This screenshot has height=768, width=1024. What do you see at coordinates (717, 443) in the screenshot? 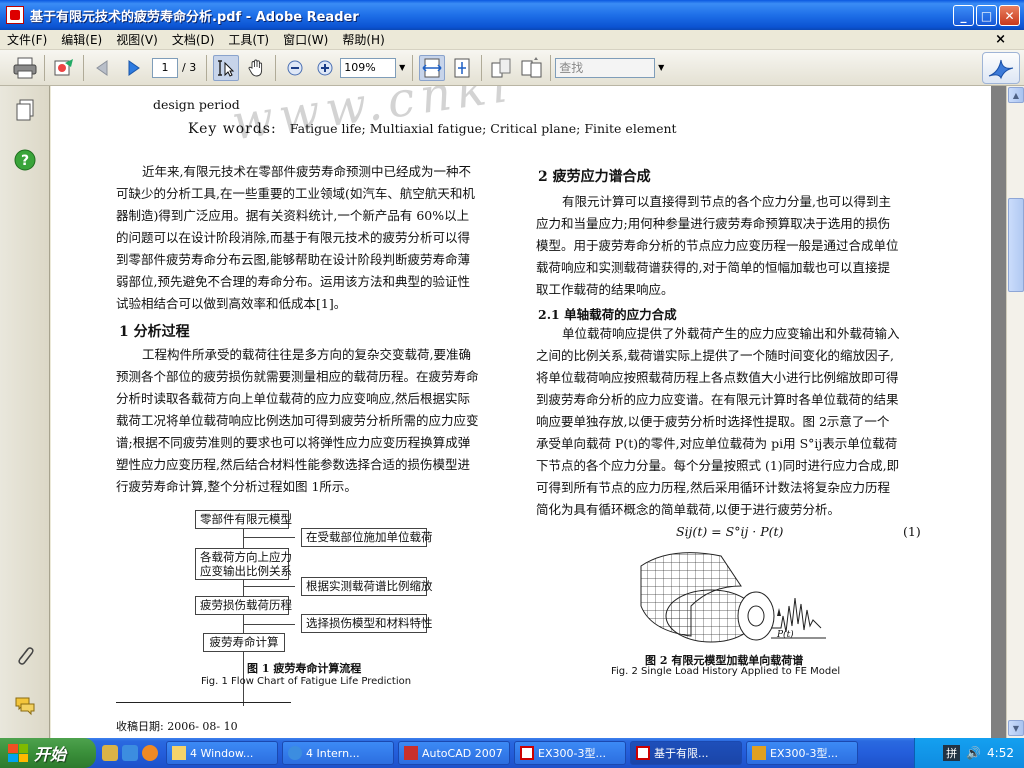
I see `right-para2-line: 承受单向载荷 P(t)的零件,对应单位载荷为 pi用 S°ij表示单位载荷` at bounding box center [717, 443].